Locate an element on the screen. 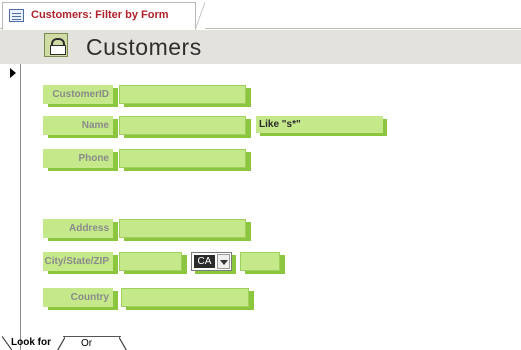  document-tab-customers-filter: Customers: Filter by Form is located at coordinates (103, 16).